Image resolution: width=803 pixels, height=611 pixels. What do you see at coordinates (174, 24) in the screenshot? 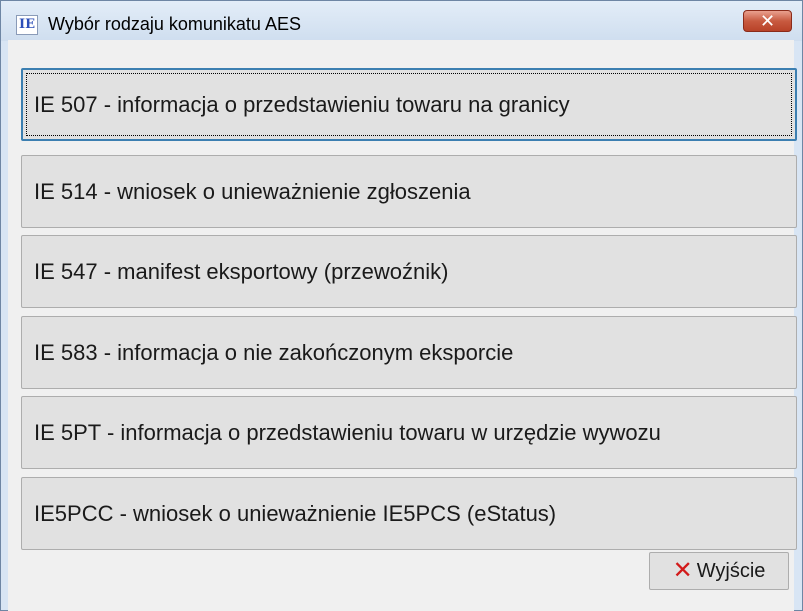
I see `window-title: Wybór rodzaju komunikatu AES` at bounding box center [174, 24].